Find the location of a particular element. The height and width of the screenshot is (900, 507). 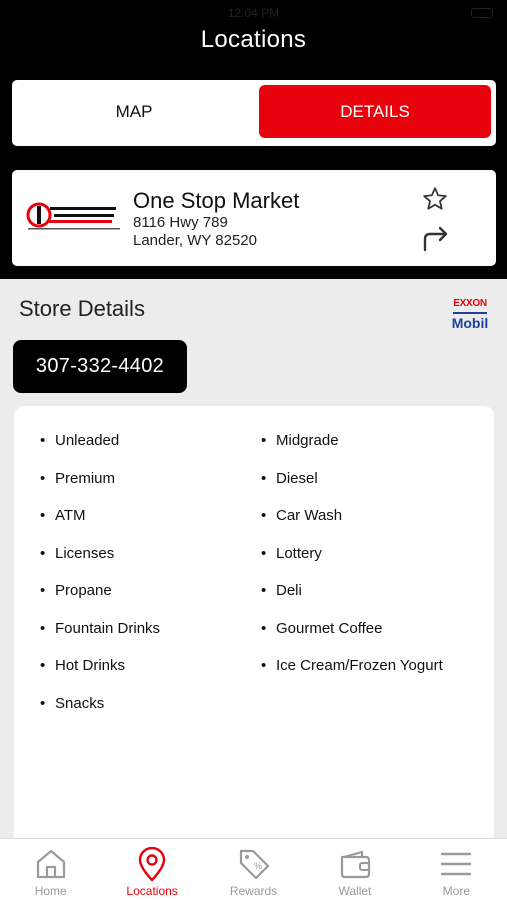

amenity-item: Ice Cream/Frozen Yogurt is located at coordinates (352, 676).